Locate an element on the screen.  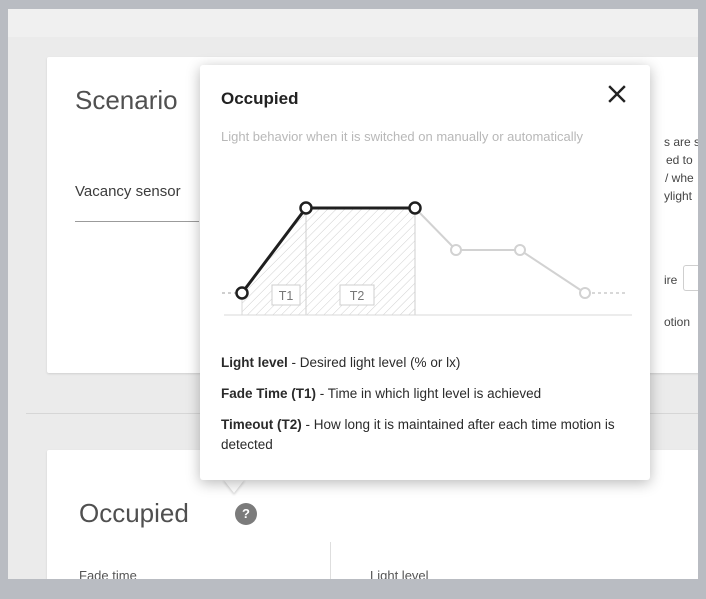
help-icon: ? is located at coordinates (246, 514).